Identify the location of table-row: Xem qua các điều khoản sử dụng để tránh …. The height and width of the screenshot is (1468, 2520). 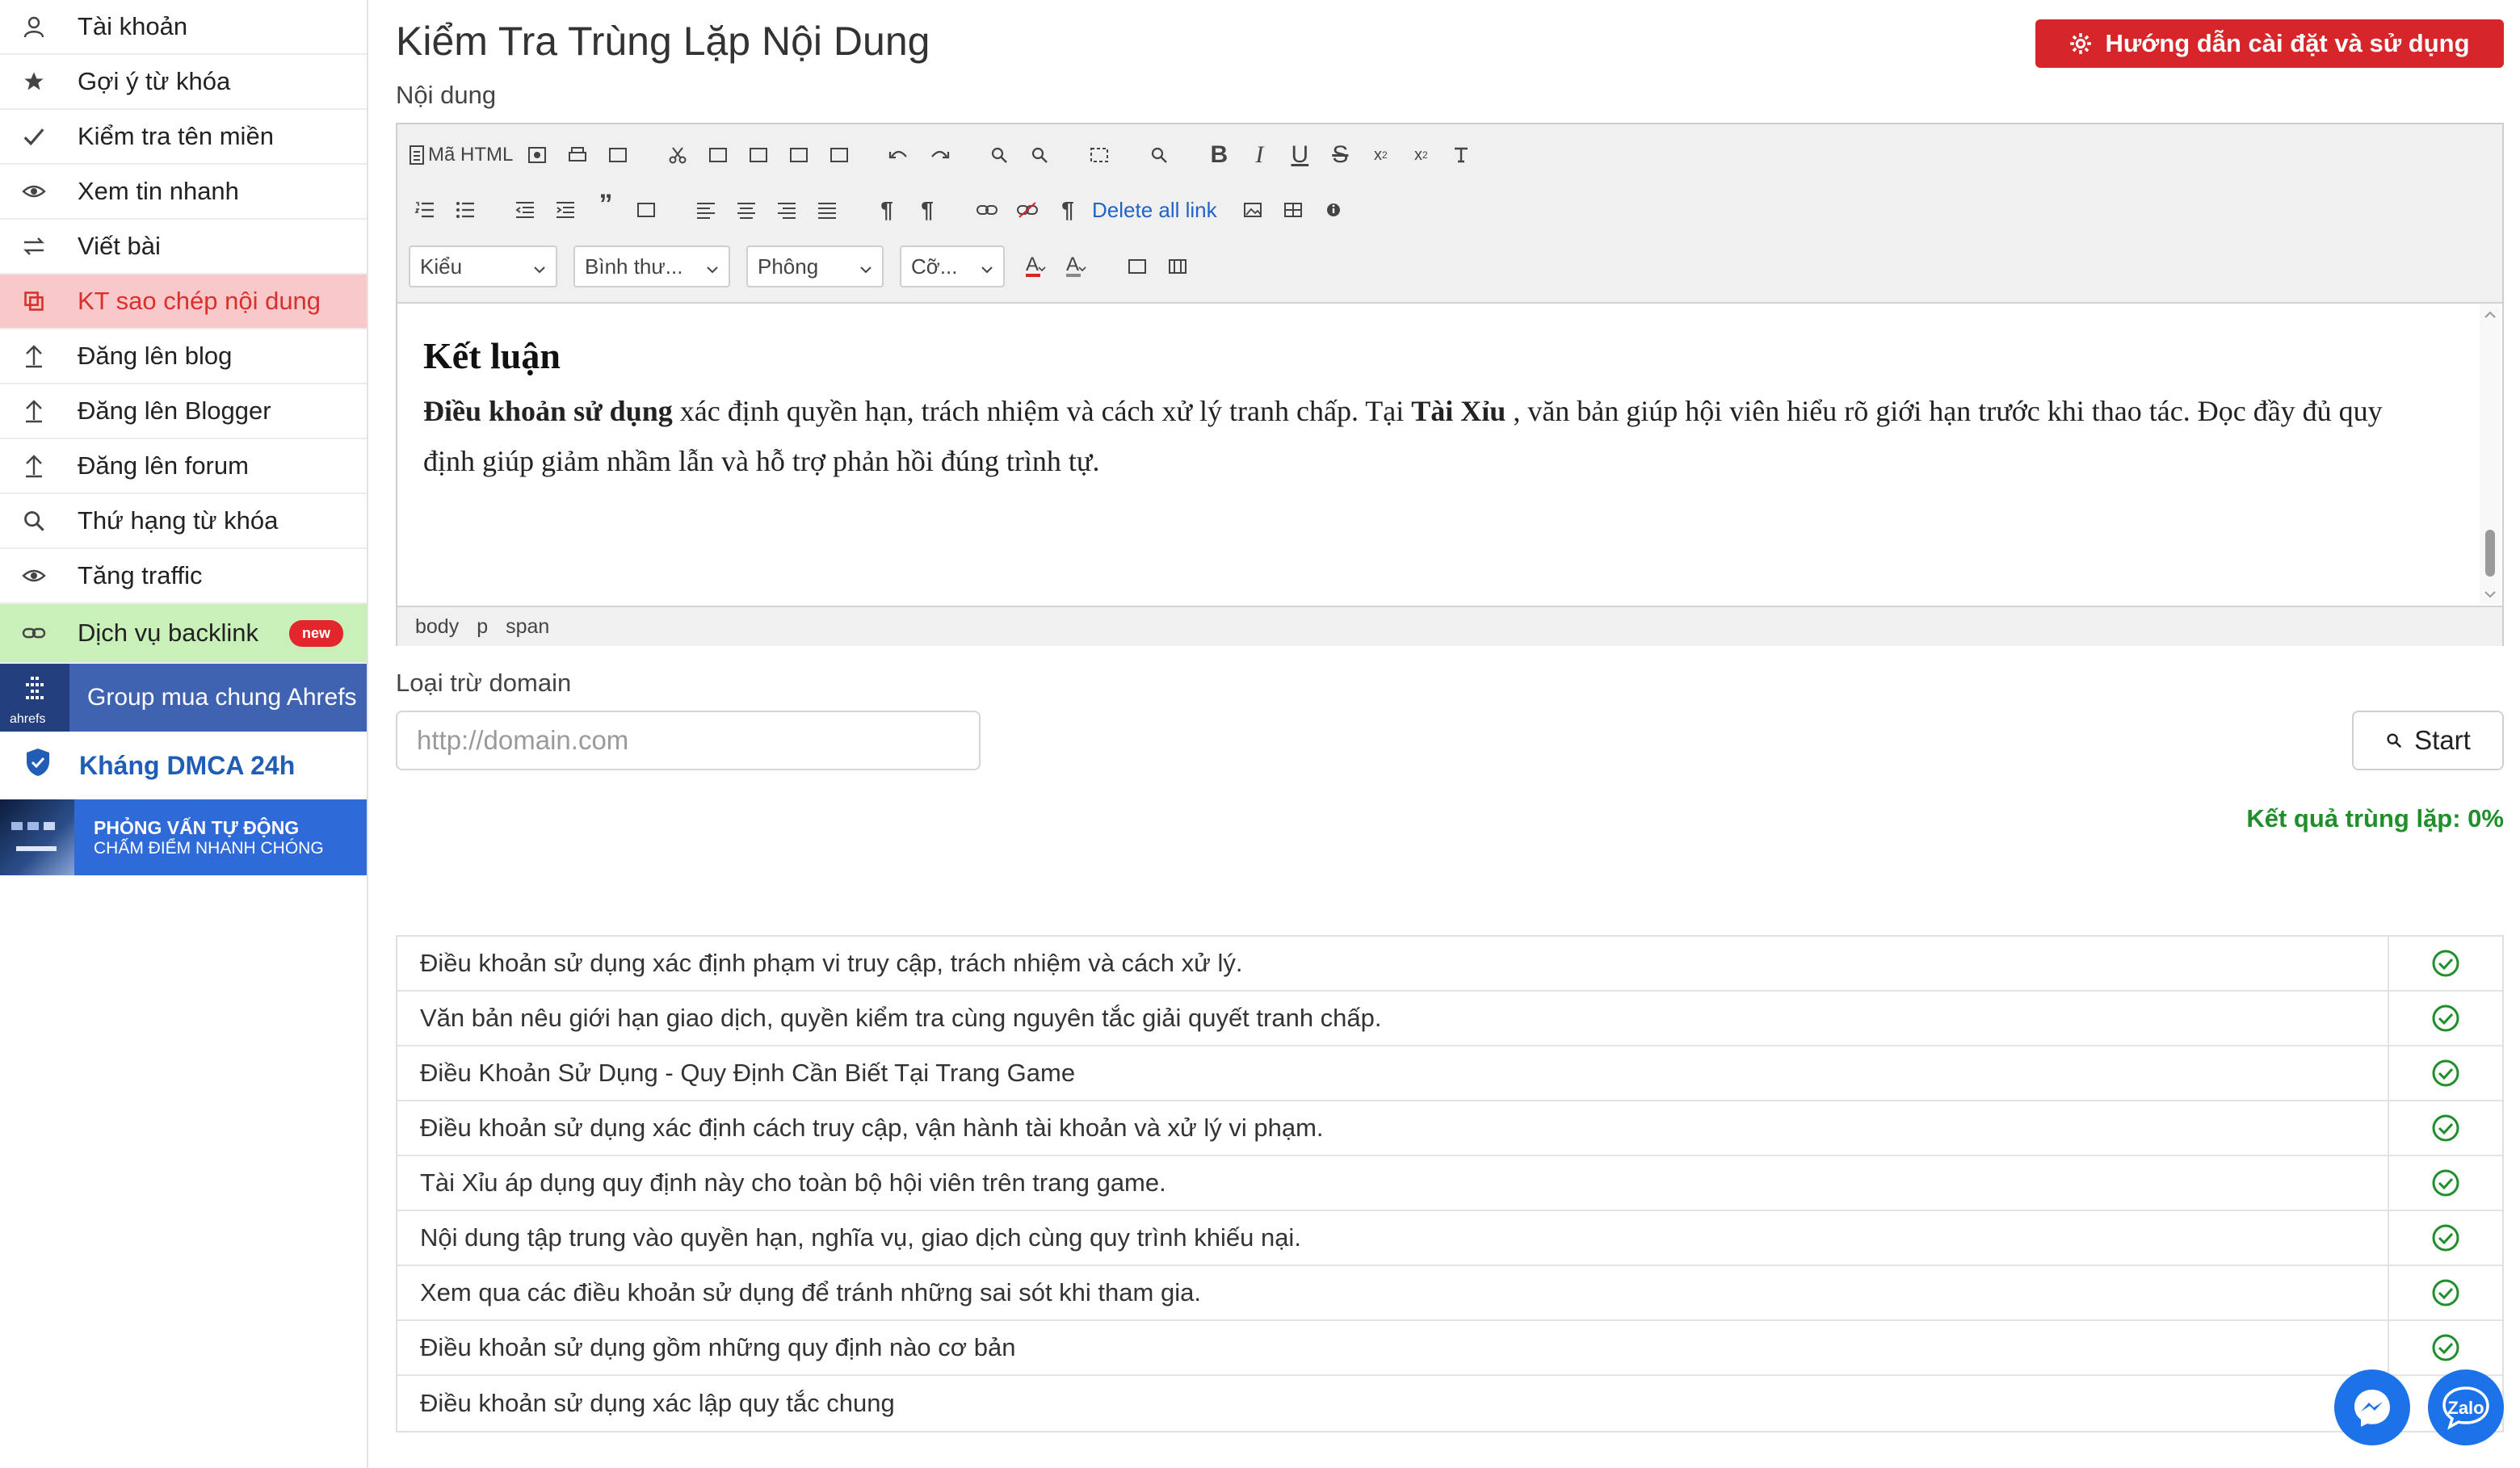
(1449, 1293).